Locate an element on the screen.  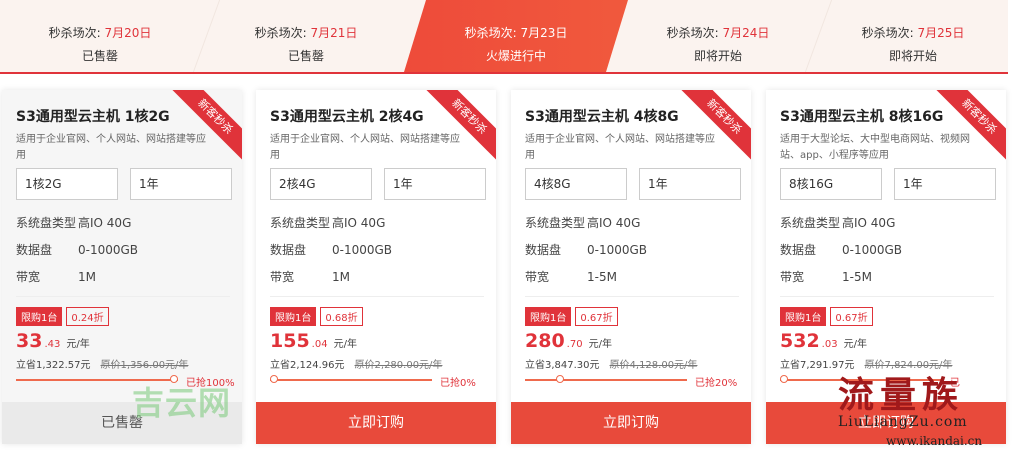
product-subtitle: 适用于大型论坛、大中型电商网站、视频网站、app、小程序等应用 is located at coordinates (875, 147).